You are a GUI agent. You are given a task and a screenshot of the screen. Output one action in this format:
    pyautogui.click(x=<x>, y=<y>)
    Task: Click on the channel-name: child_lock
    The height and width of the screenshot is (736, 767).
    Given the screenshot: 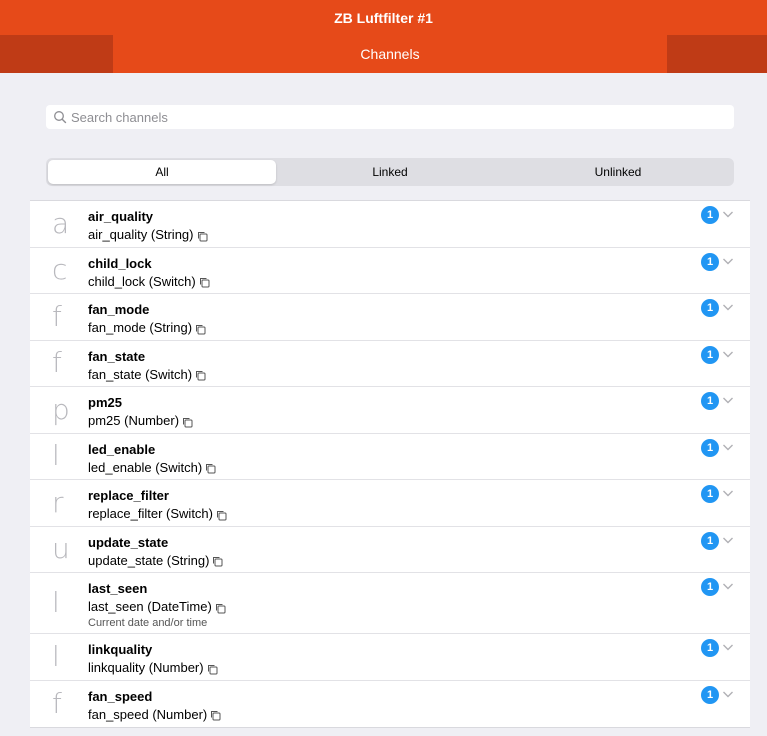 What is the action you would take?
    pyautogui.click(x=120, y=263)
    